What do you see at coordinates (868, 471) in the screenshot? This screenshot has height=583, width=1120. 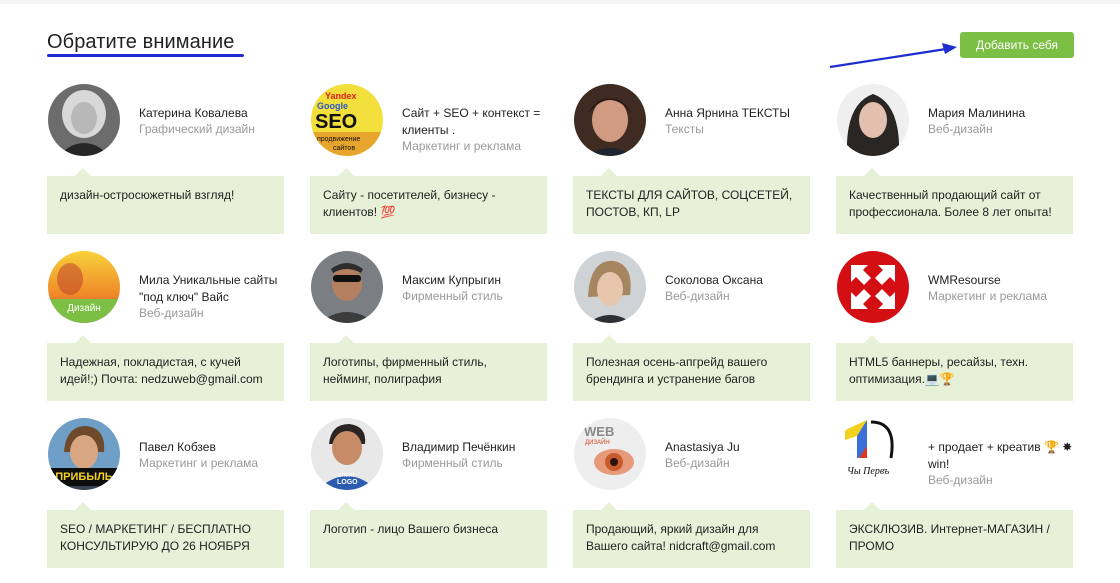 I see `avatar-text-first: Чы Первъ` at bounding box center [868, 471].